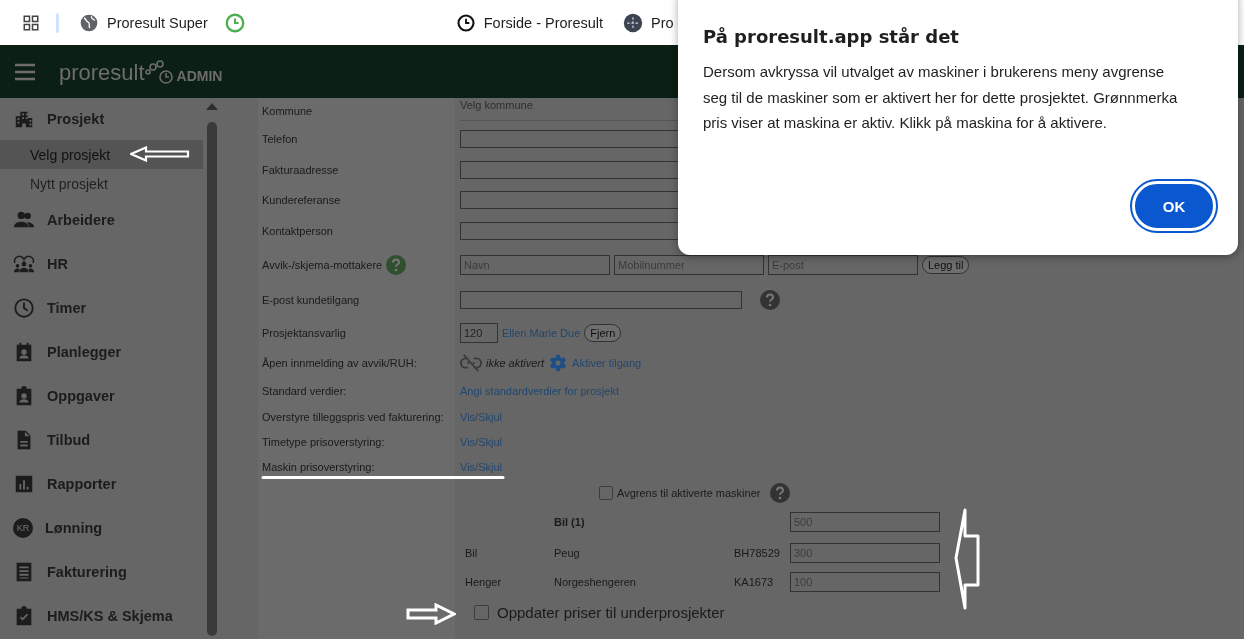 Image resolution: width=1244 pixels, height=639 pixels. What do you see at coordinates (754, 582) in the screenshot?
I see `registration-number: KA1673` at bounding box center [754, 582].